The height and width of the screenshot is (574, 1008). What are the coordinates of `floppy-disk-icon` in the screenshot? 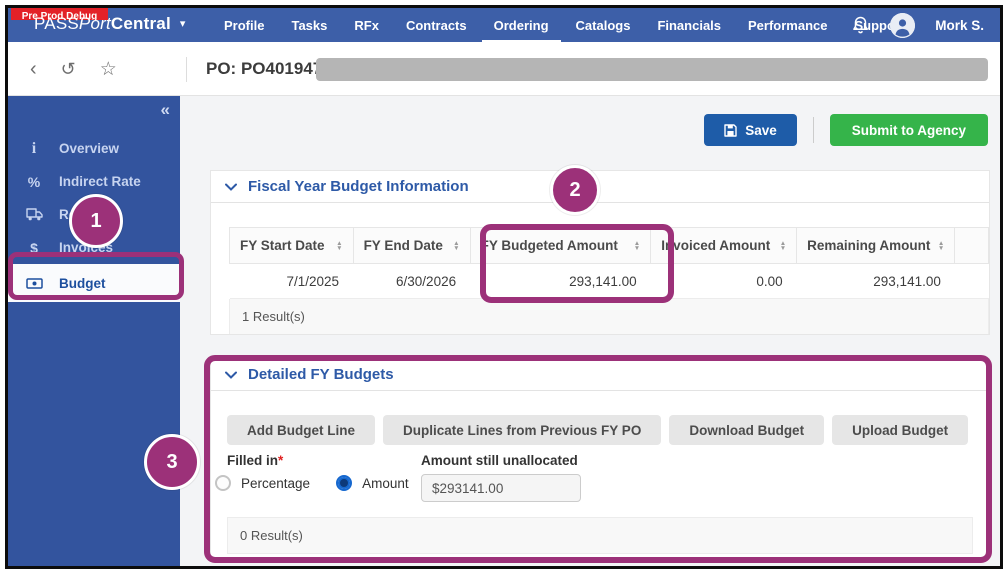 It's located at (730, 130).